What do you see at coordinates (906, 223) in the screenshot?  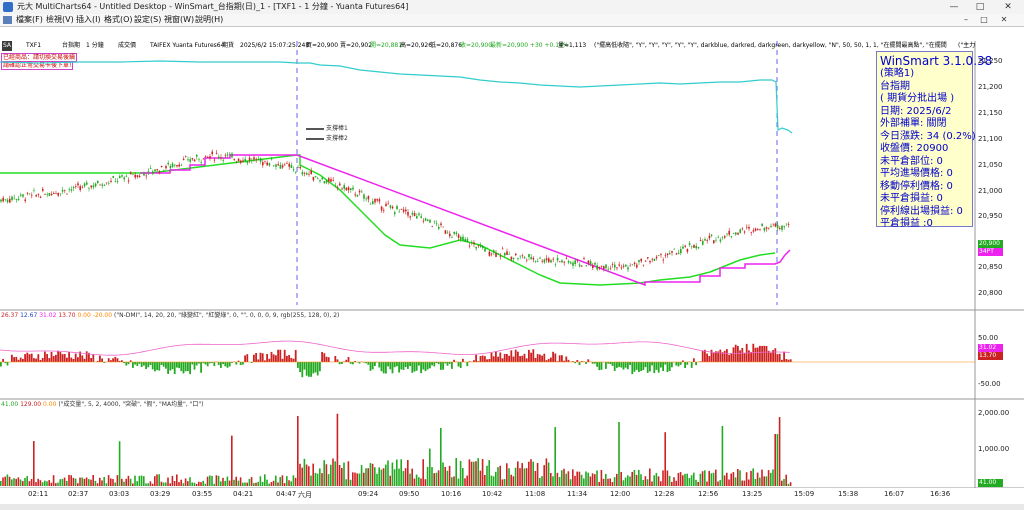 I see `panel-realized: 平倉損益 :0` at bounding box center [906, 223].